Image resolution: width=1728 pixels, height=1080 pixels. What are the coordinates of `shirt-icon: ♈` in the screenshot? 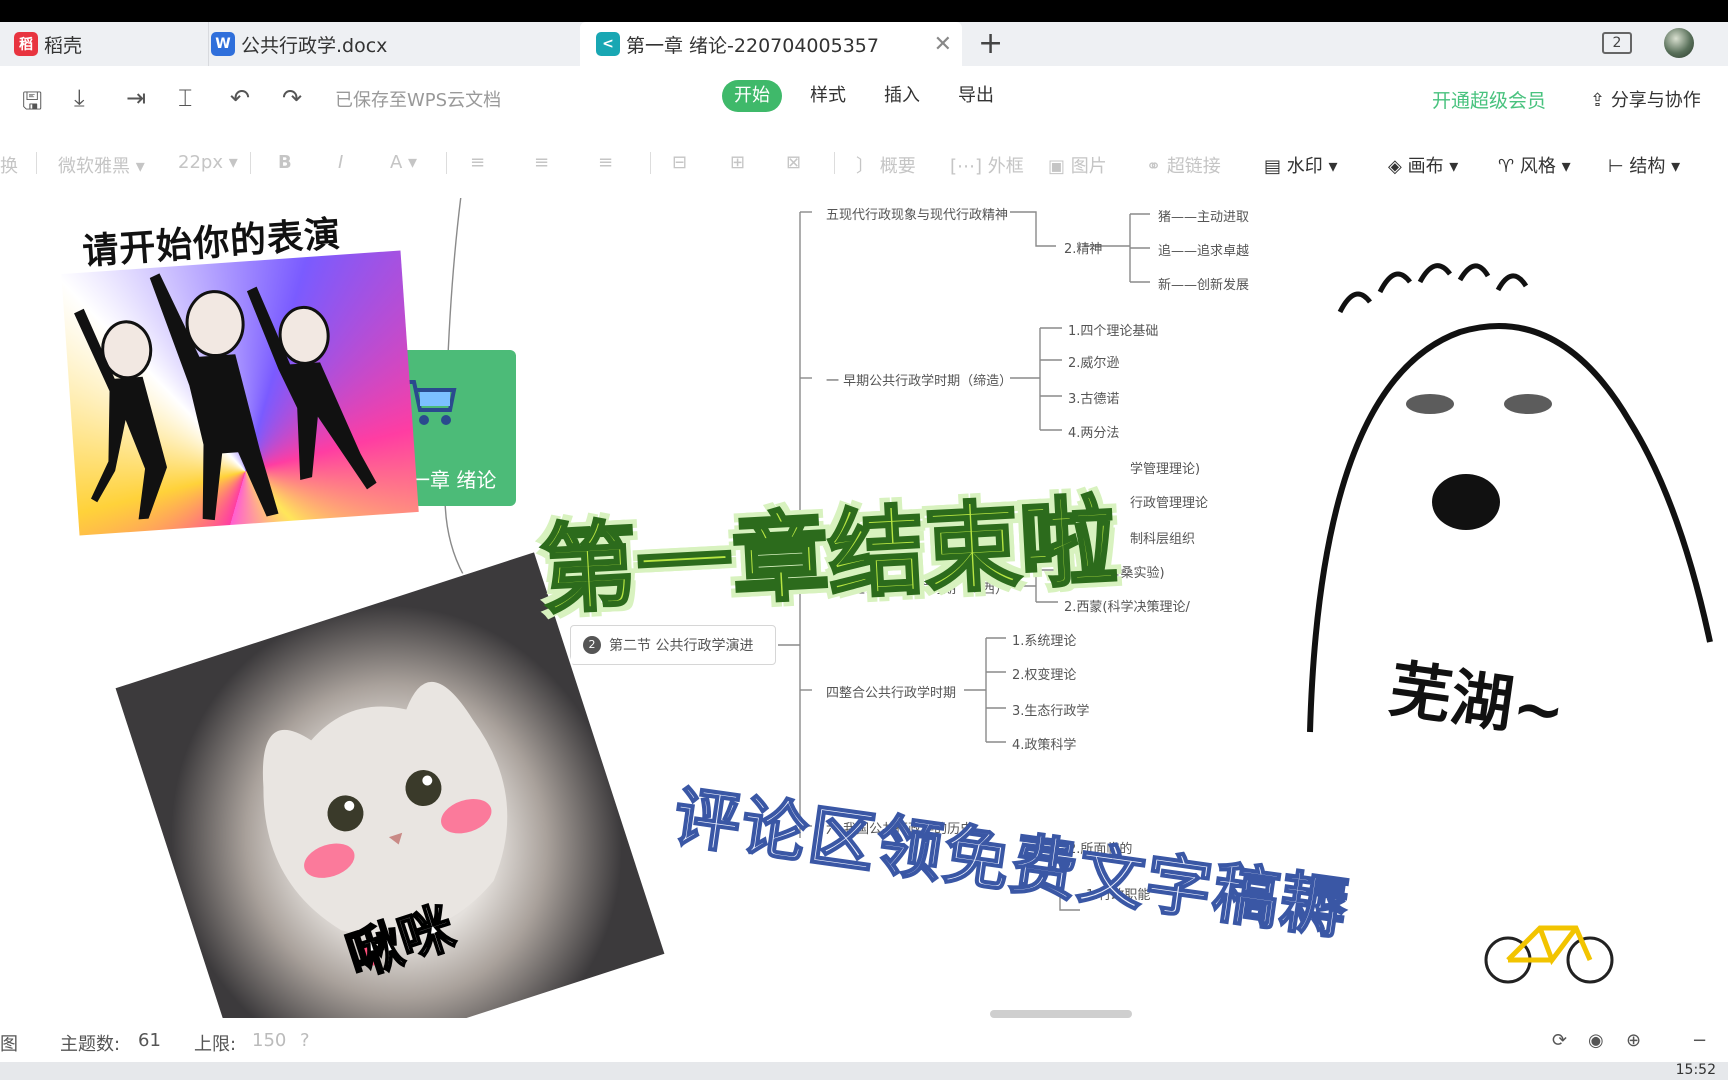 It's located at (1509, 166).